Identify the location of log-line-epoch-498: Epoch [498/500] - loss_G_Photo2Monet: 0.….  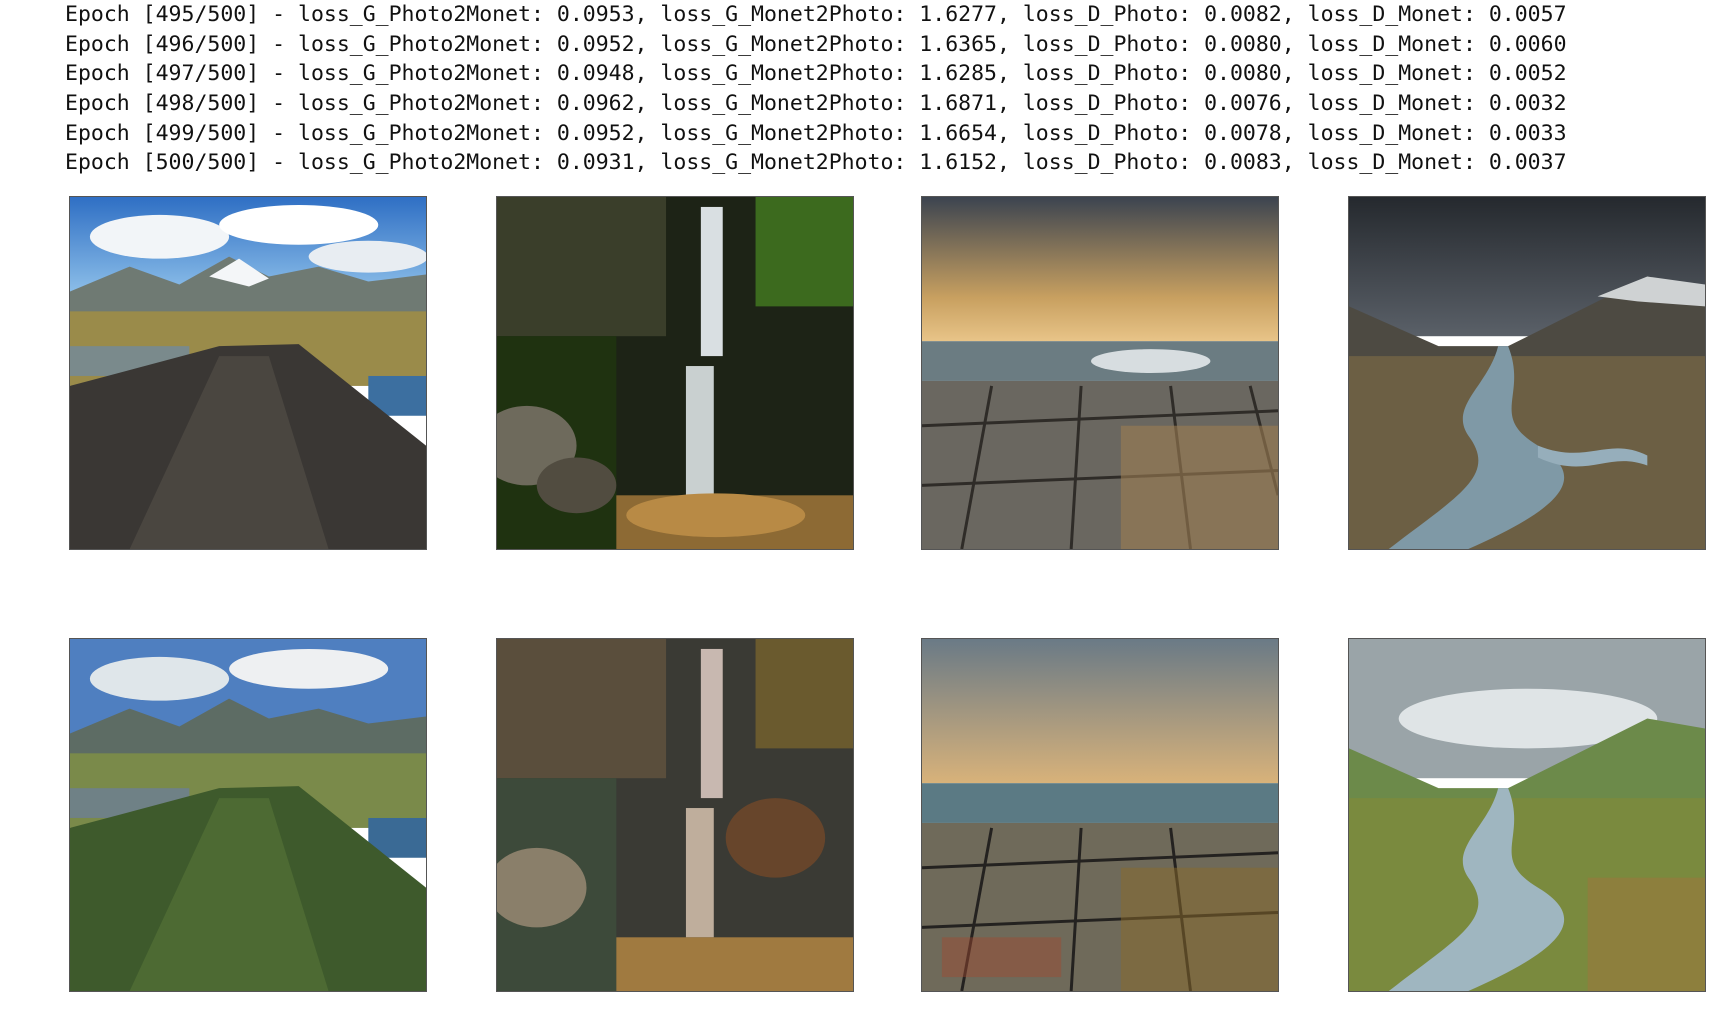
(816, 104).